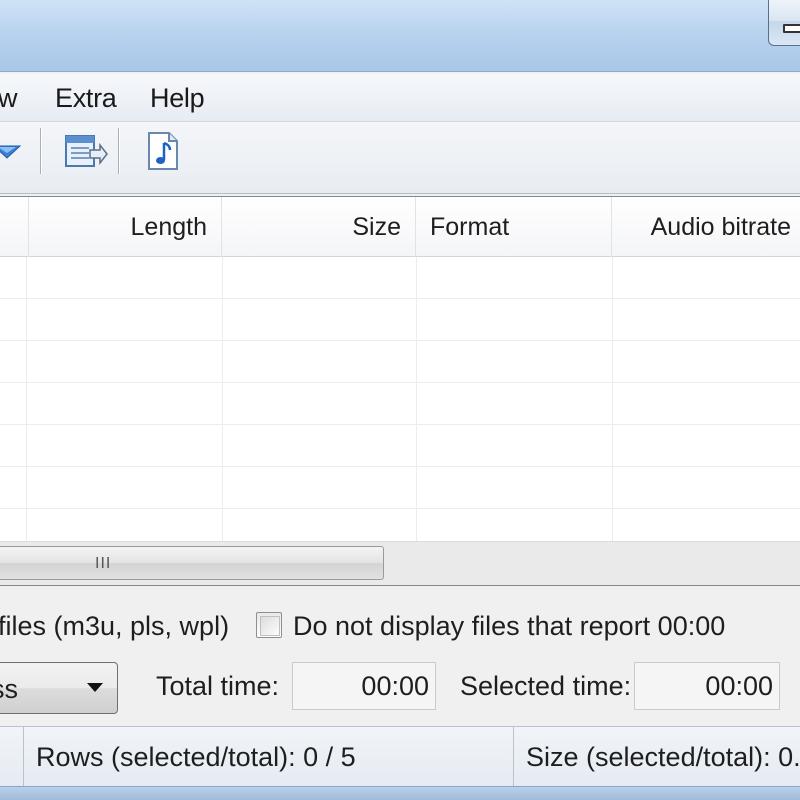 The width and height of the screenshot is (800, 800). Describe the element at coordinates (400, 563) in the screenshot. I see `horizontal-scrollbar: III` at that location.